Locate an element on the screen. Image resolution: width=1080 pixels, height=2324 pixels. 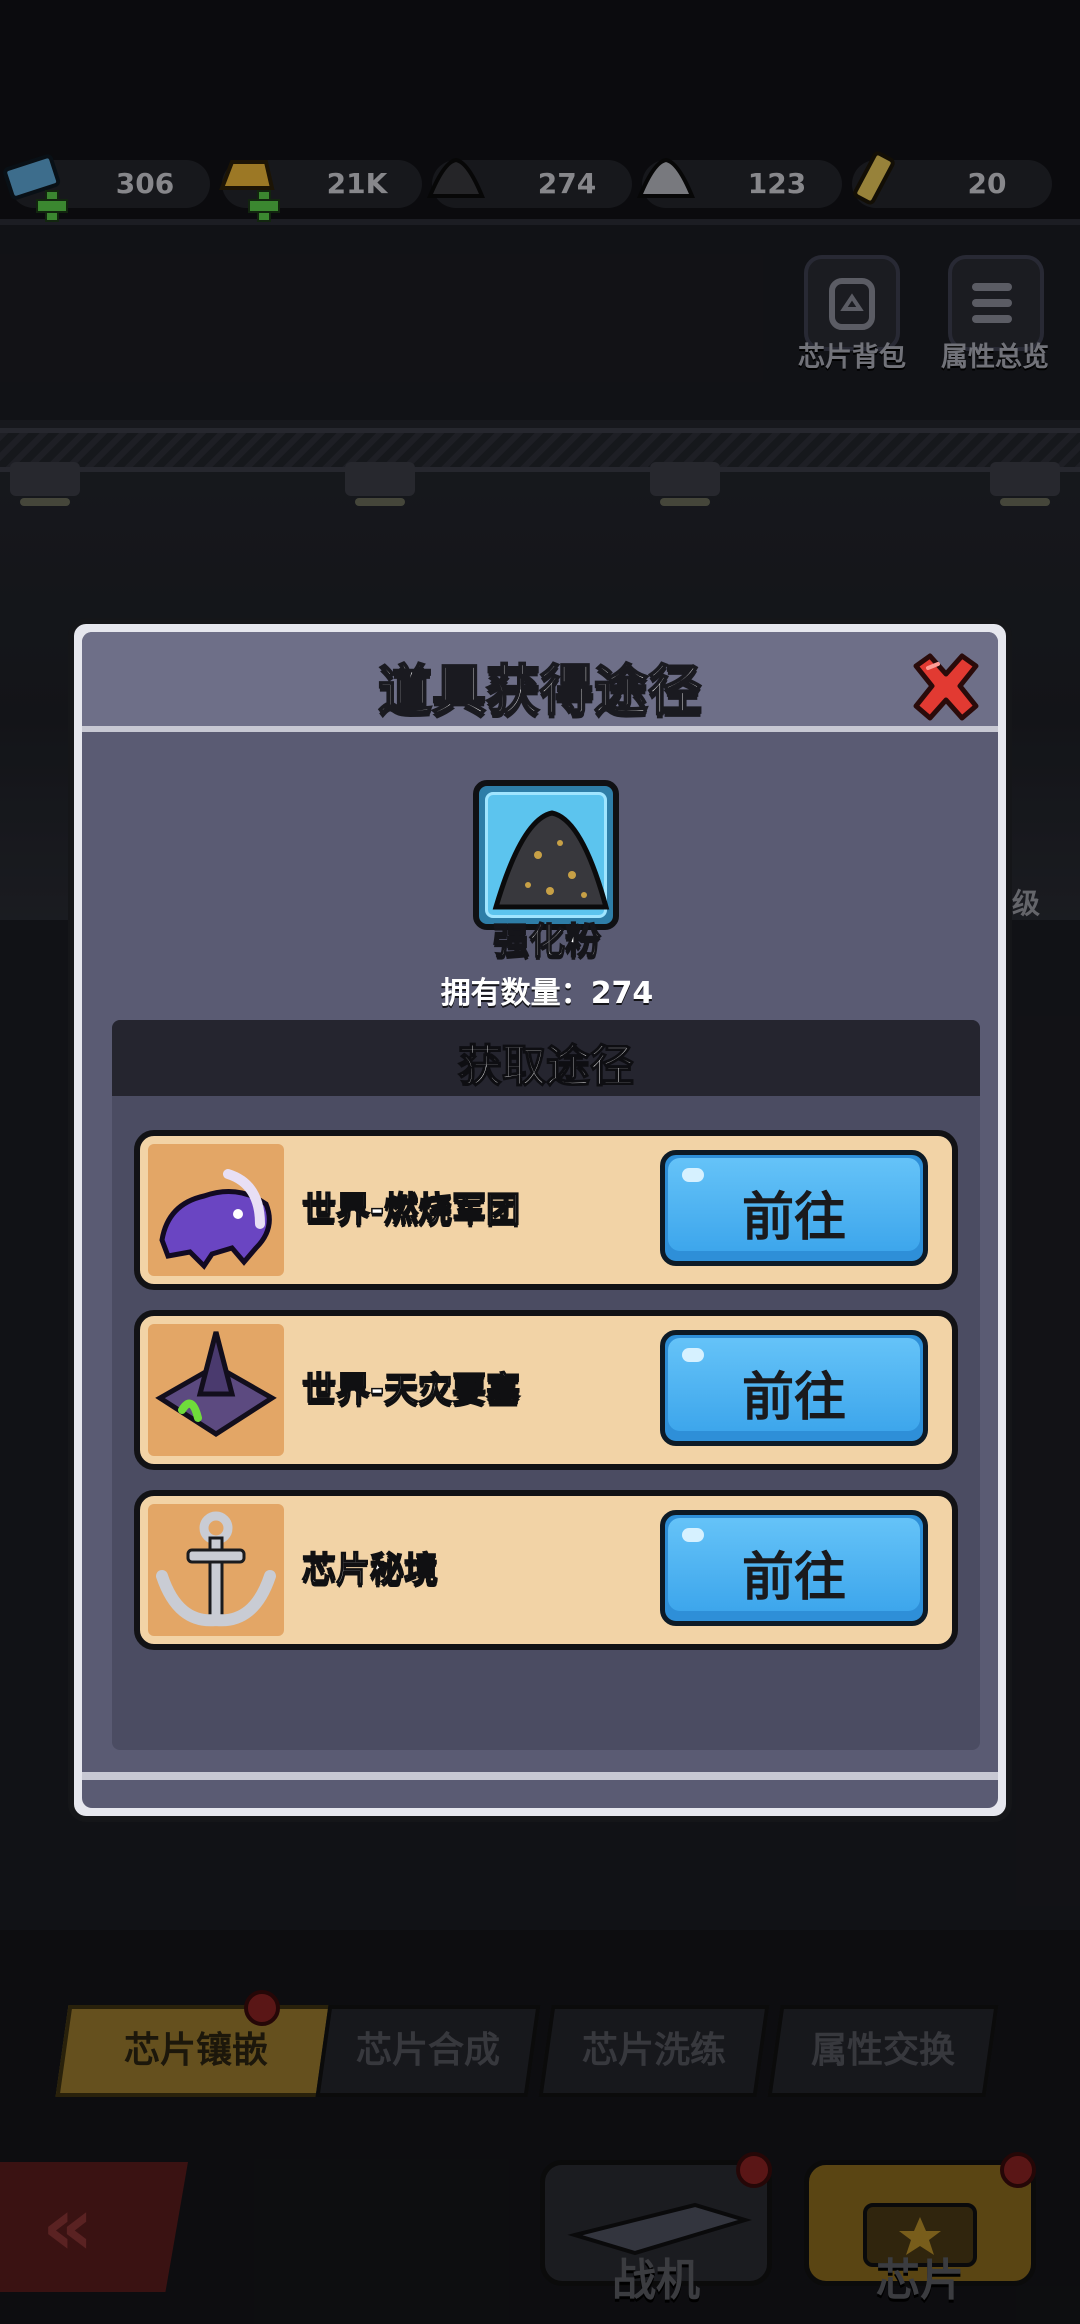
dialog-title: 道具获得途径 is located at coordinates (540, 690).